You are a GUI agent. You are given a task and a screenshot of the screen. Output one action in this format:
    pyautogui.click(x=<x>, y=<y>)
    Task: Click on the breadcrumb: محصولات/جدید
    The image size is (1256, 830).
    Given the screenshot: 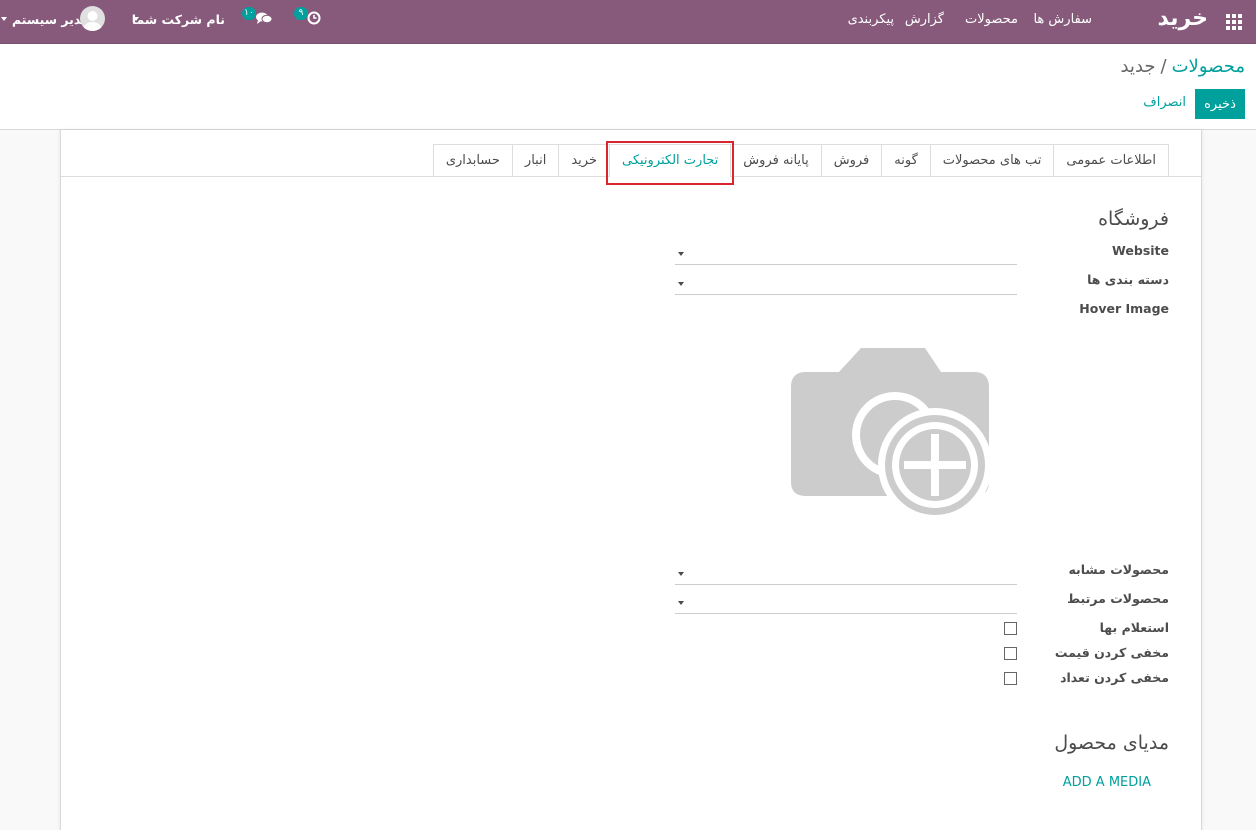 What is the action you would take?
    pyautogui.click(x=1182, y=66)
    